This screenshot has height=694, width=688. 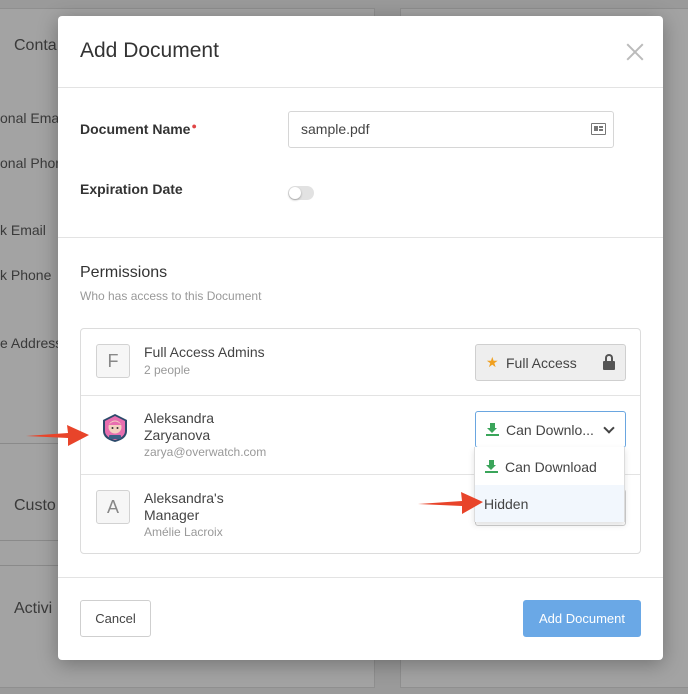 I want to click on document-name-label: Document Name●, so click(x=138, y=129).